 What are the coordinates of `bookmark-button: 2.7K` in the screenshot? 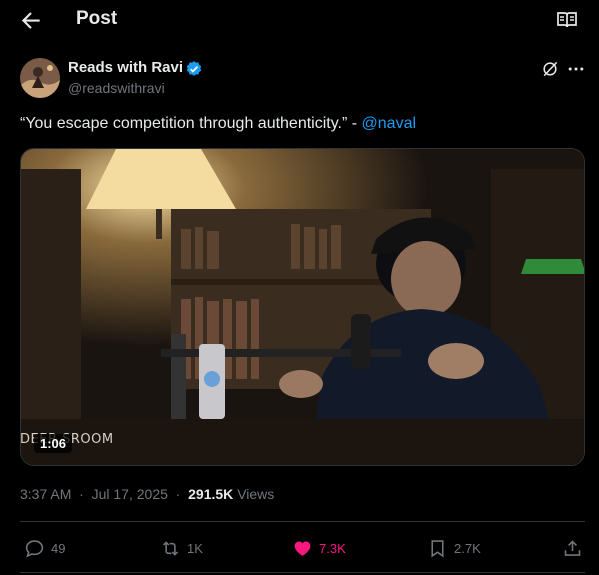 It's located at (454, 548).